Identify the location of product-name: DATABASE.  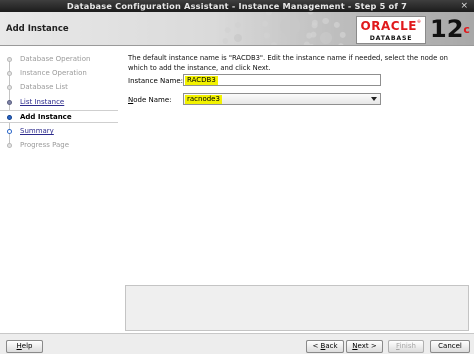
(391, 38).